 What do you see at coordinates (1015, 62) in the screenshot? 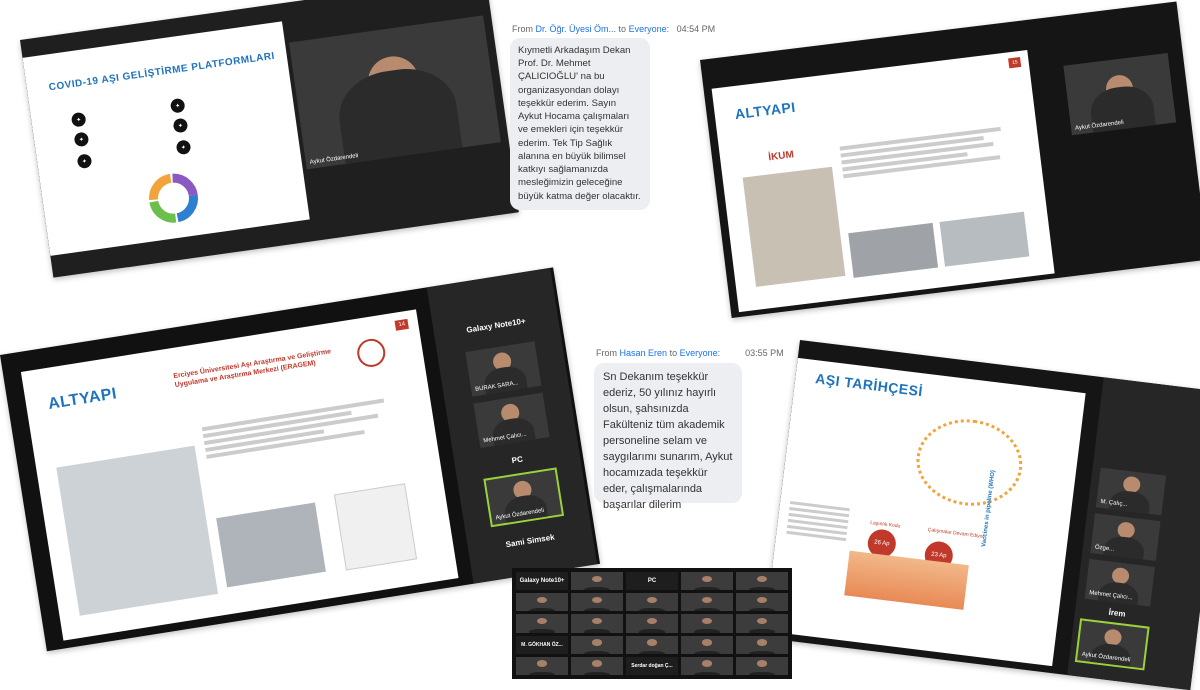
I see `page-number: 15` at bounding box center [1015, 62].